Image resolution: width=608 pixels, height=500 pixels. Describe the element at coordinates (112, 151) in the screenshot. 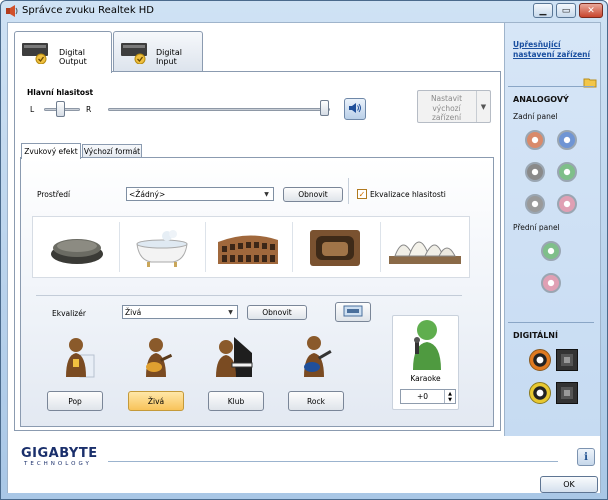

I see `tab-default-format: Výchozí formát` at that location.